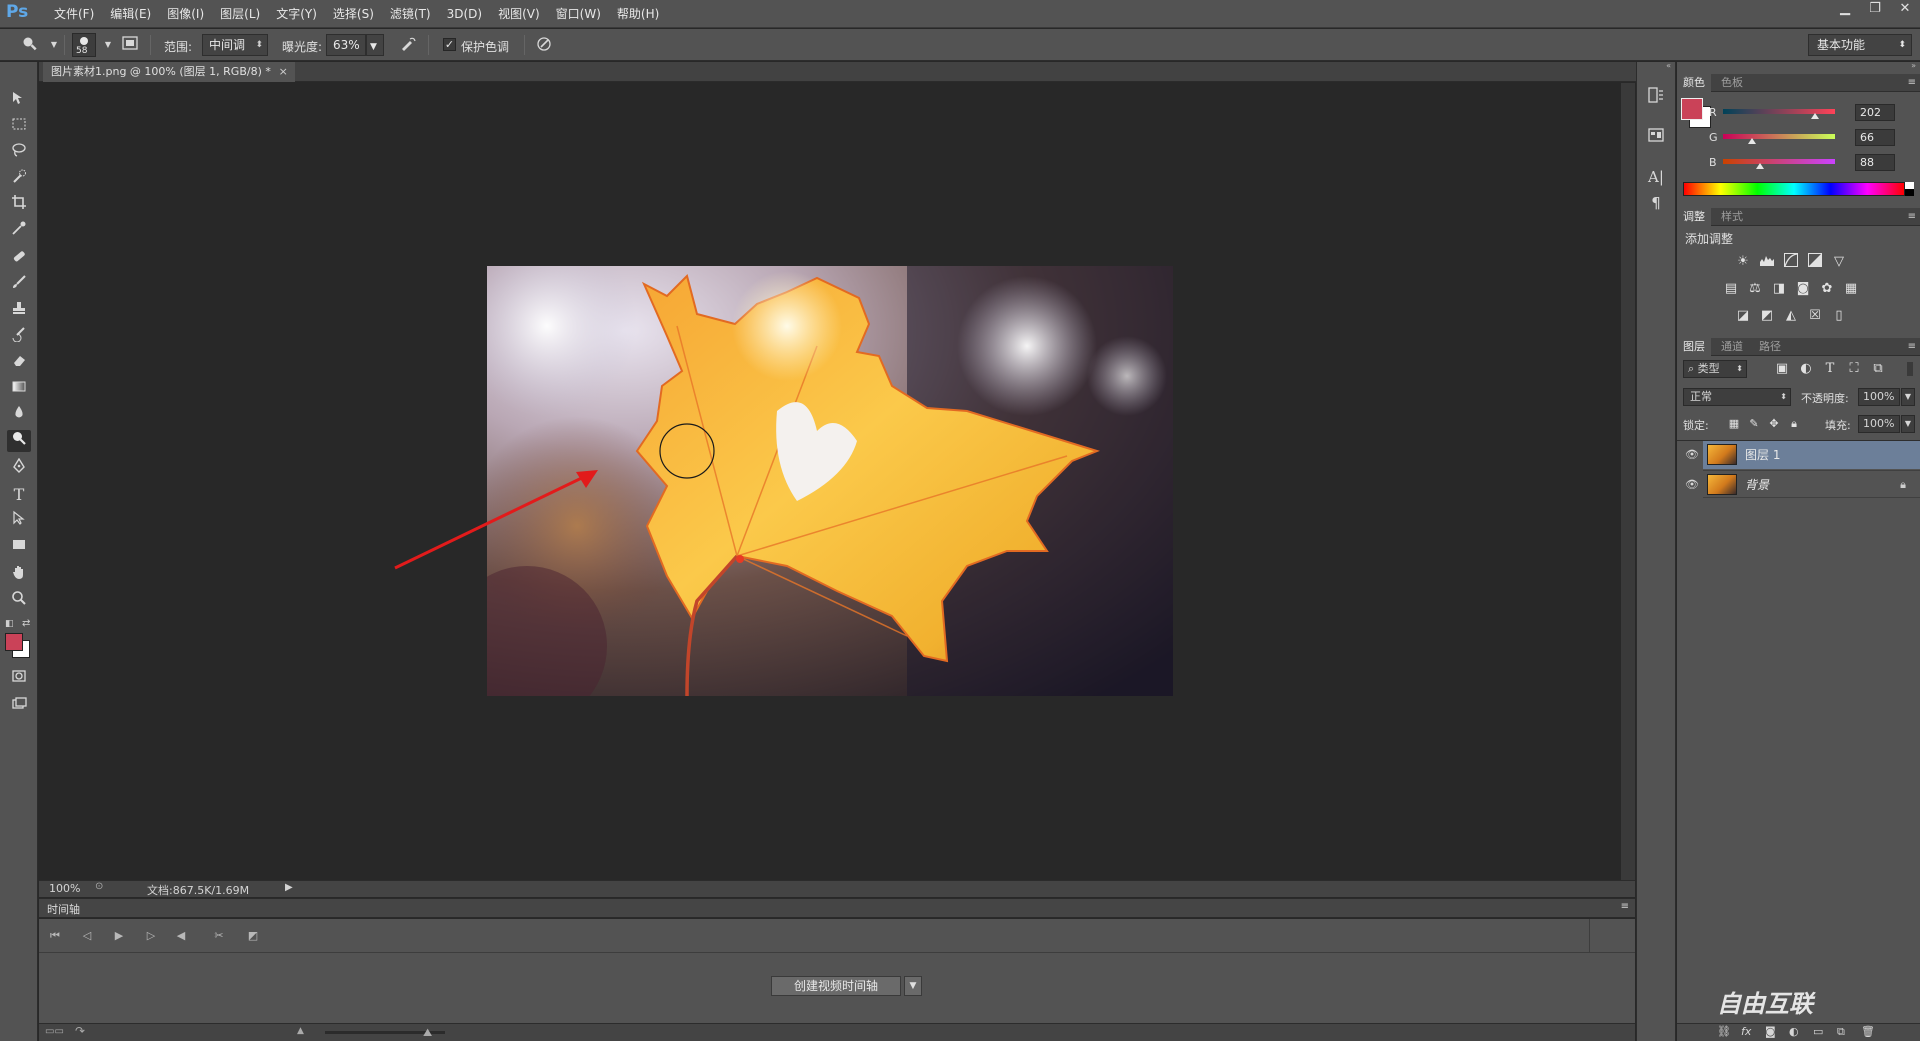  What do you see at coordinates (1791, 316) in the screenshot?
I see `threshold-icon: ◭` at bounding box center [1791, 316].